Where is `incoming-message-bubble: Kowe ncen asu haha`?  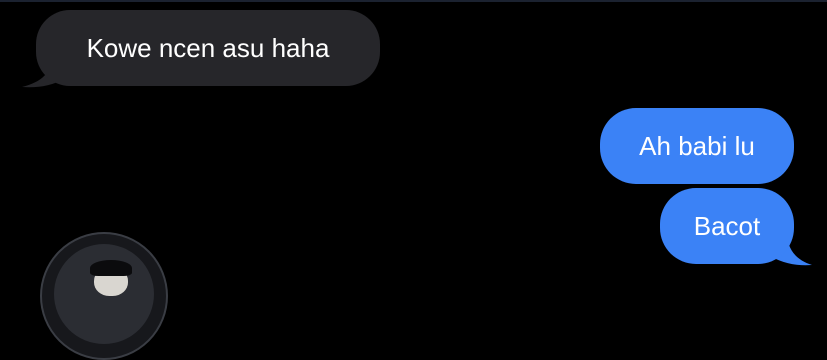 incoming-message-bubble: Kowe ncen asu haha is located at coordinates (208, 48).